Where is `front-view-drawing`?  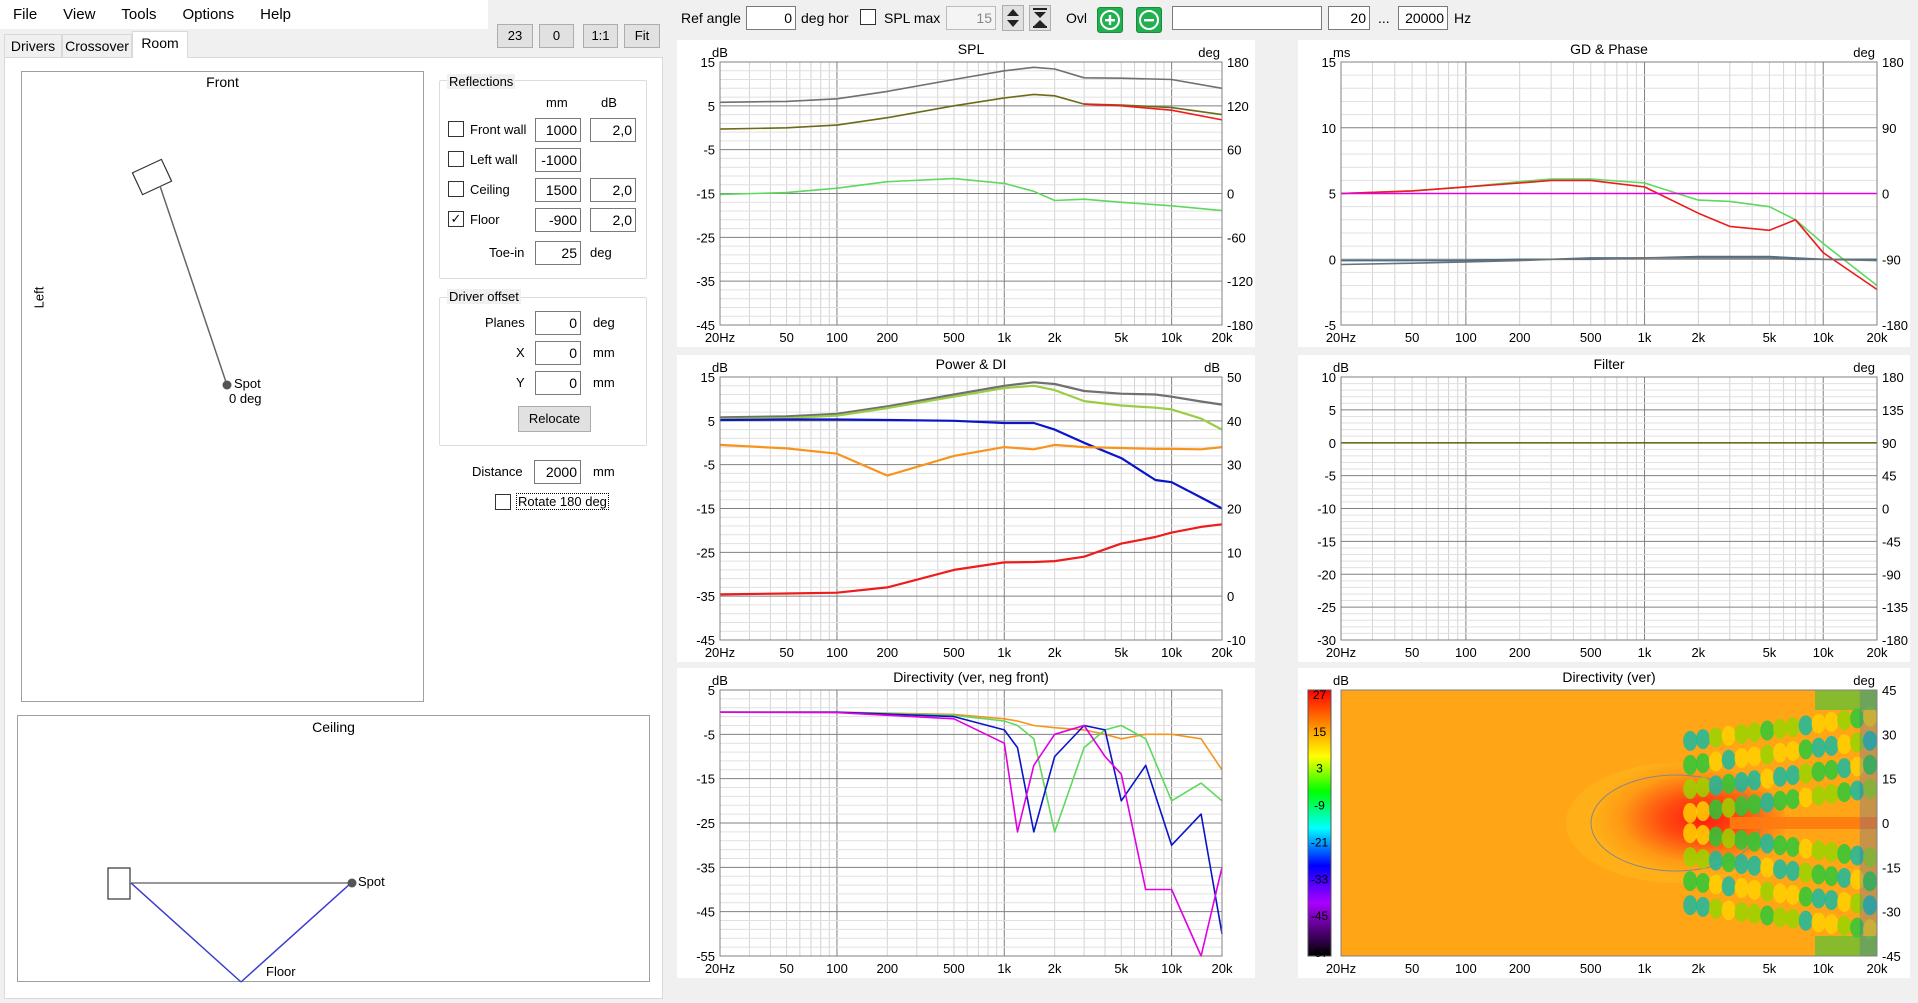
front-view-drawing is located at coordinates (181, 274).